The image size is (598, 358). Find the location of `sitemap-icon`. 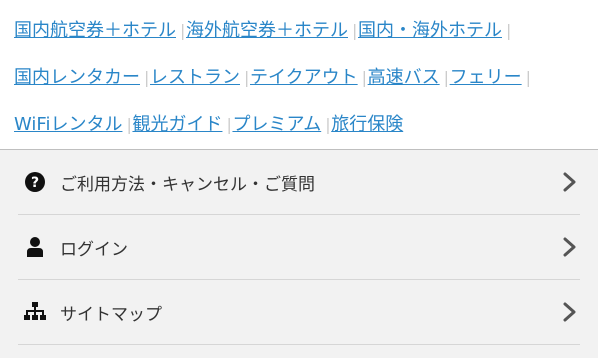

sitemap-icon is located at coordinates (35, 312).